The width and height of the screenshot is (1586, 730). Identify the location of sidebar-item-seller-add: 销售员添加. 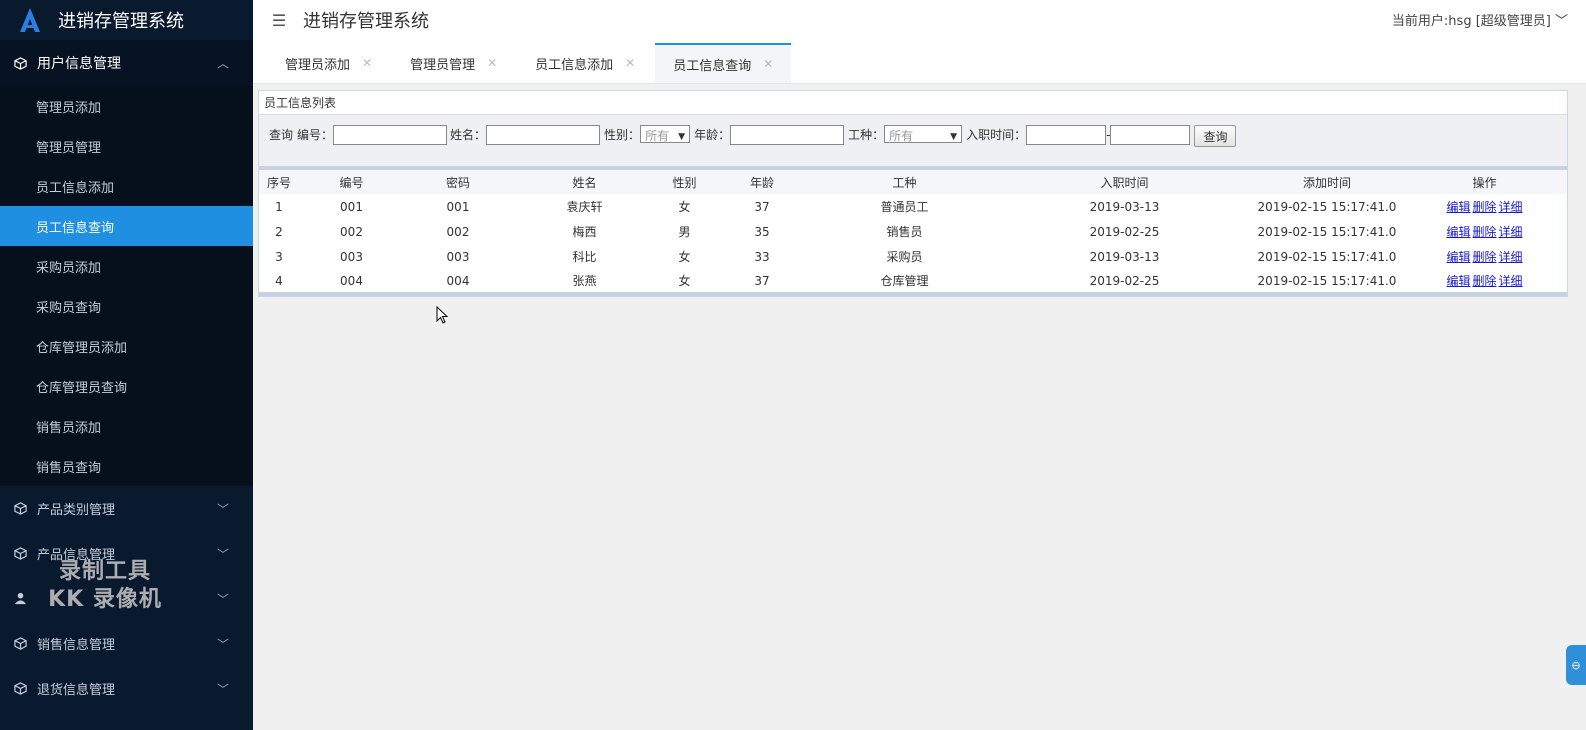
(126, 426).